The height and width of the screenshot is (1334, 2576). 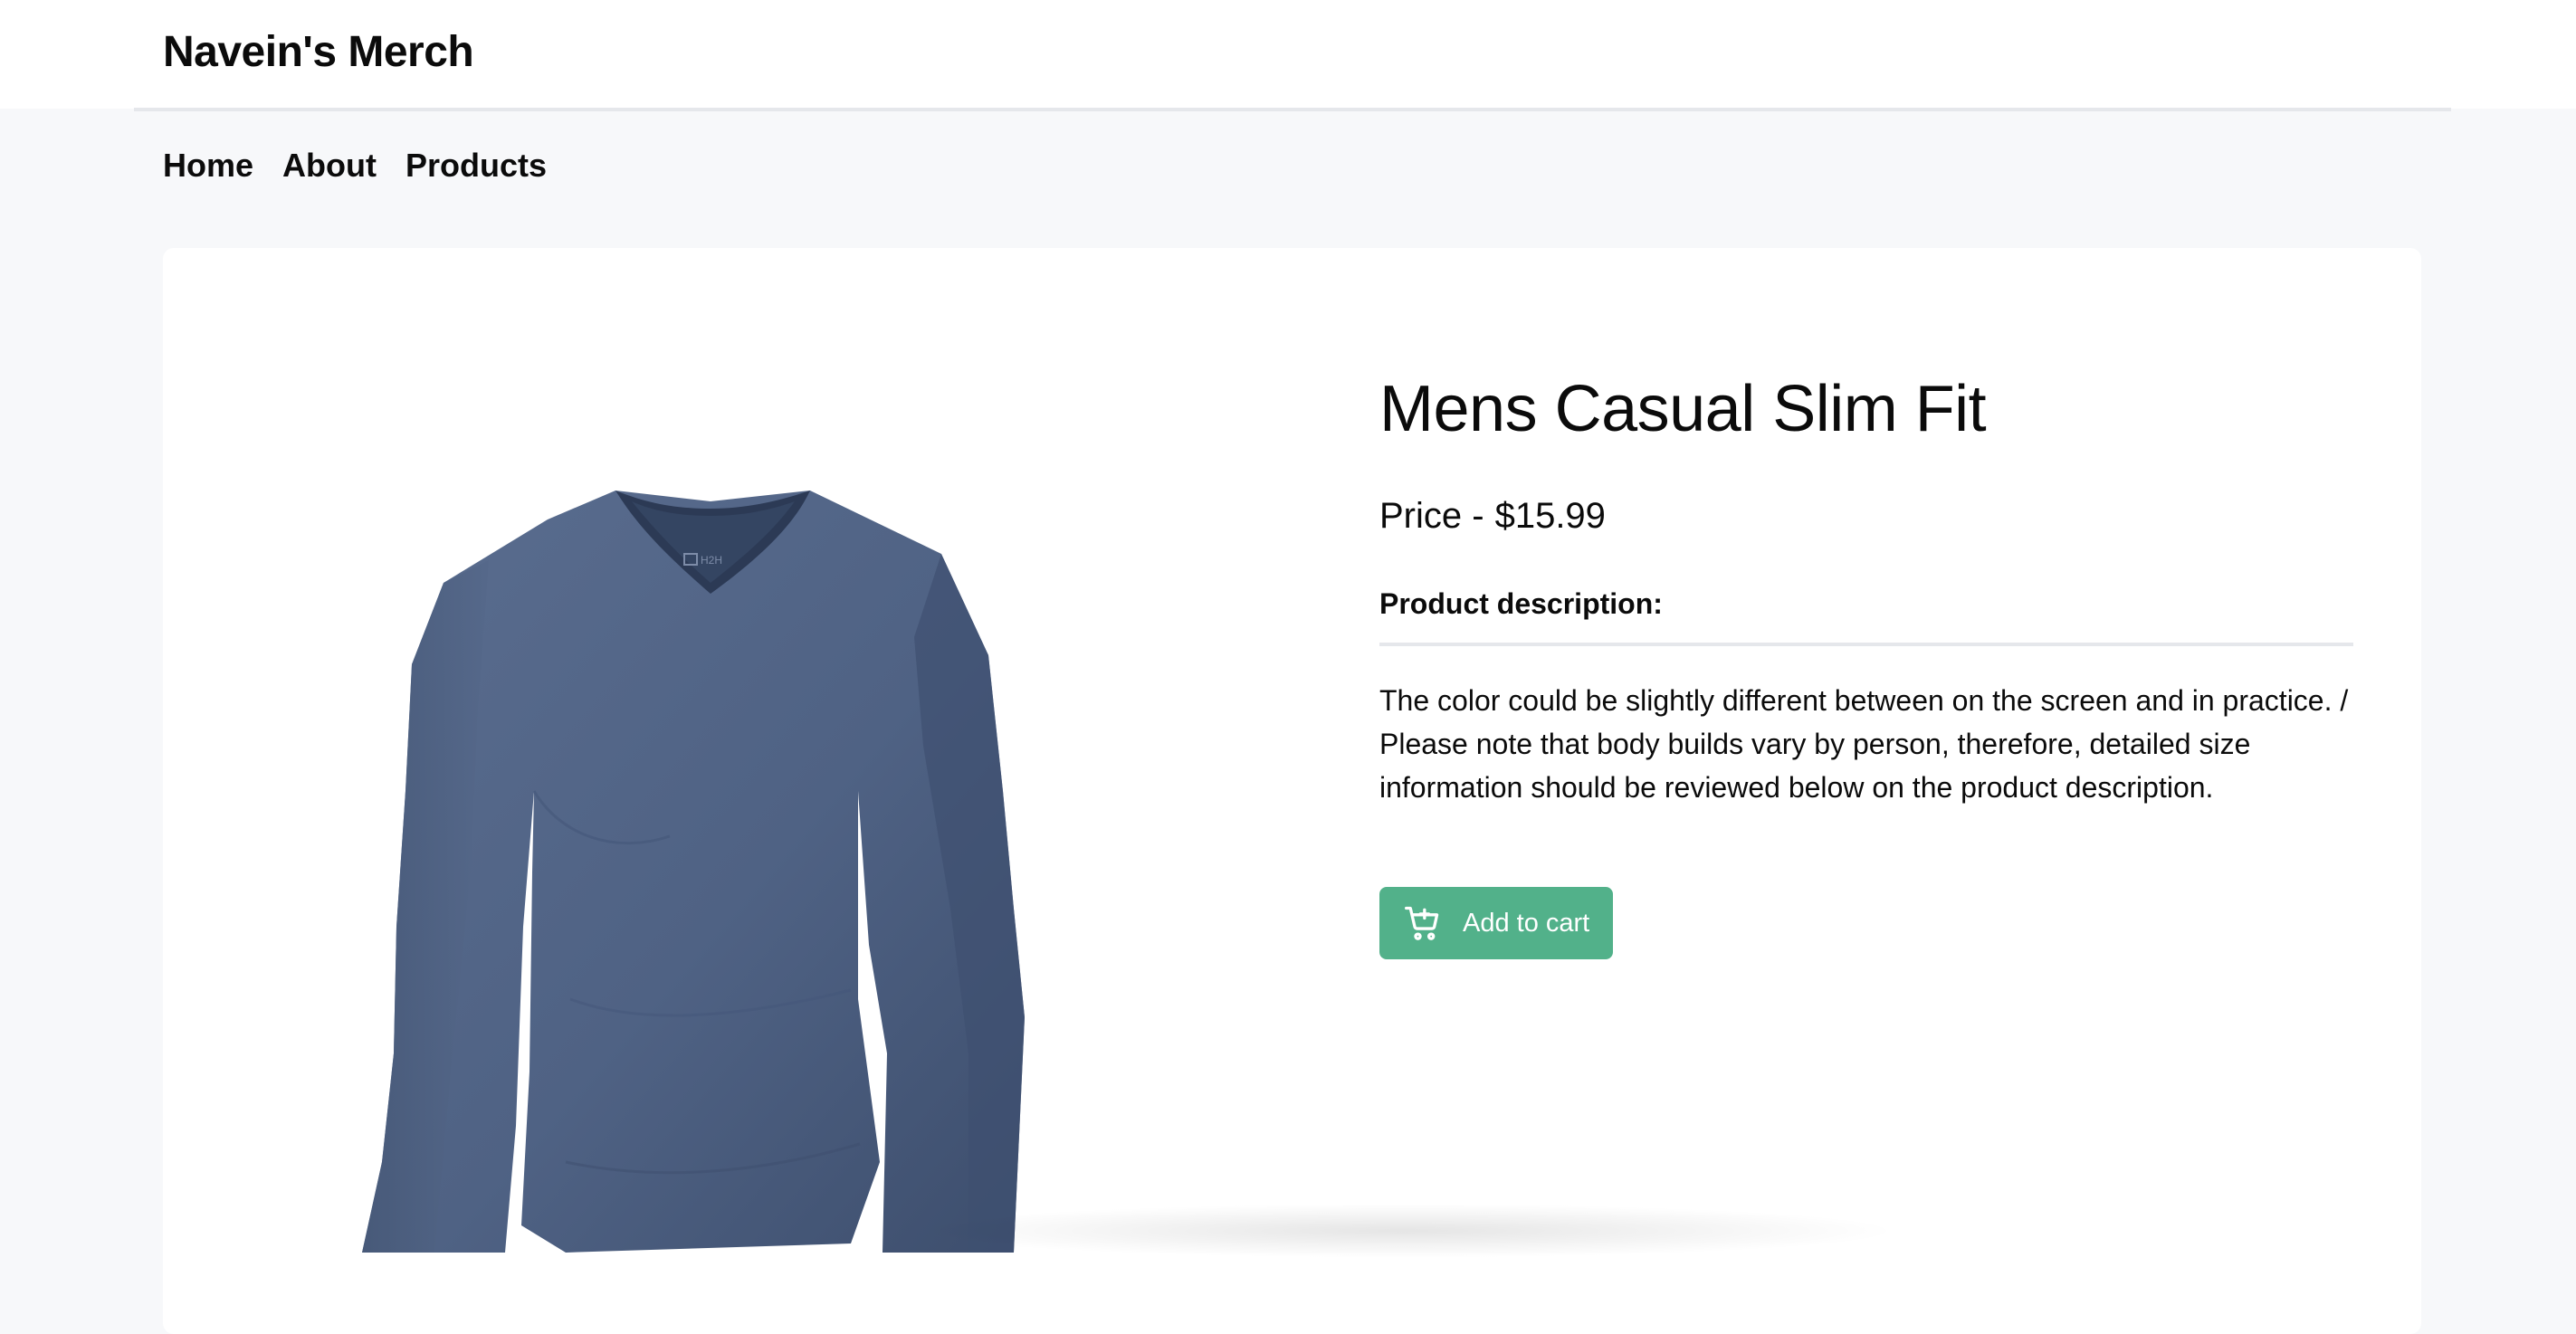 I want to click on nav-item-products: Products, so click(x=476, y=165).